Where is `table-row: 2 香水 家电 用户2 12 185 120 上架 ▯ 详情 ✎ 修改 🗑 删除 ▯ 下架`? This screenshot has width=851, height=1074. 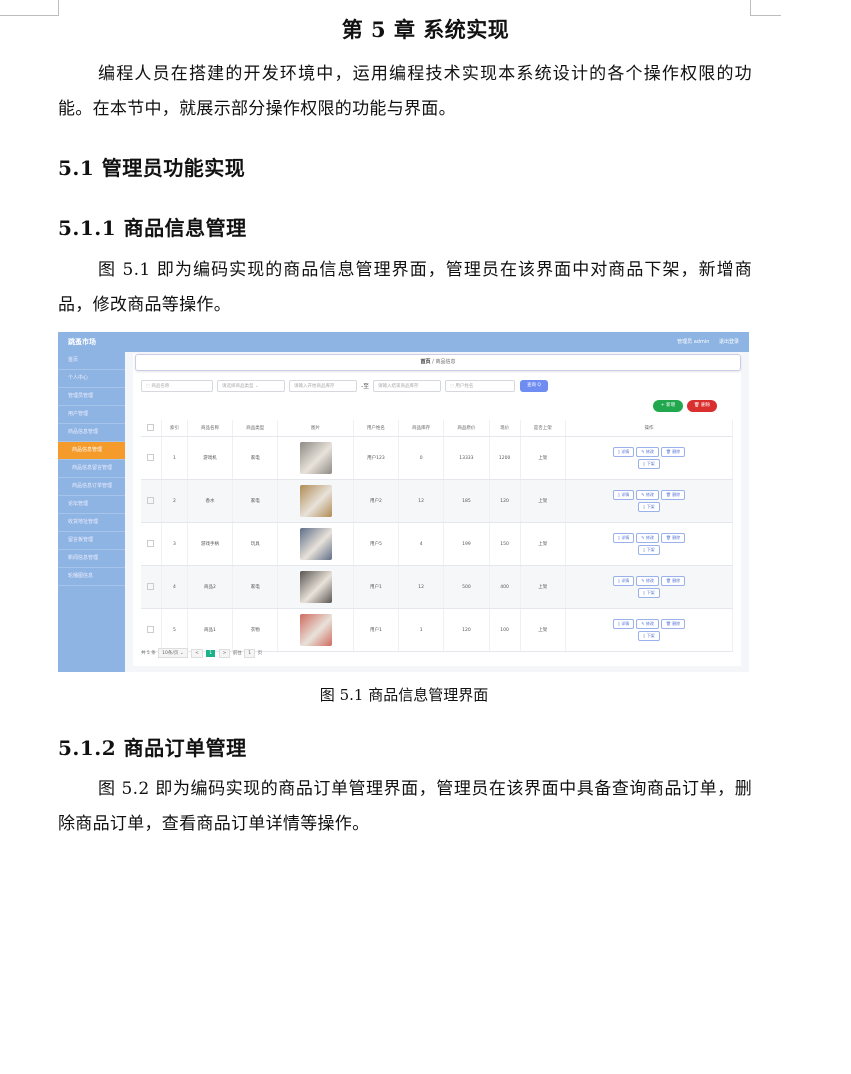
table-row: 2 香水 家电 用户2 12 185 120 上架 ▯ 详情 ✎ 修改 🗑 删除 ▯ 下架 is located at coordinates (437, 501).